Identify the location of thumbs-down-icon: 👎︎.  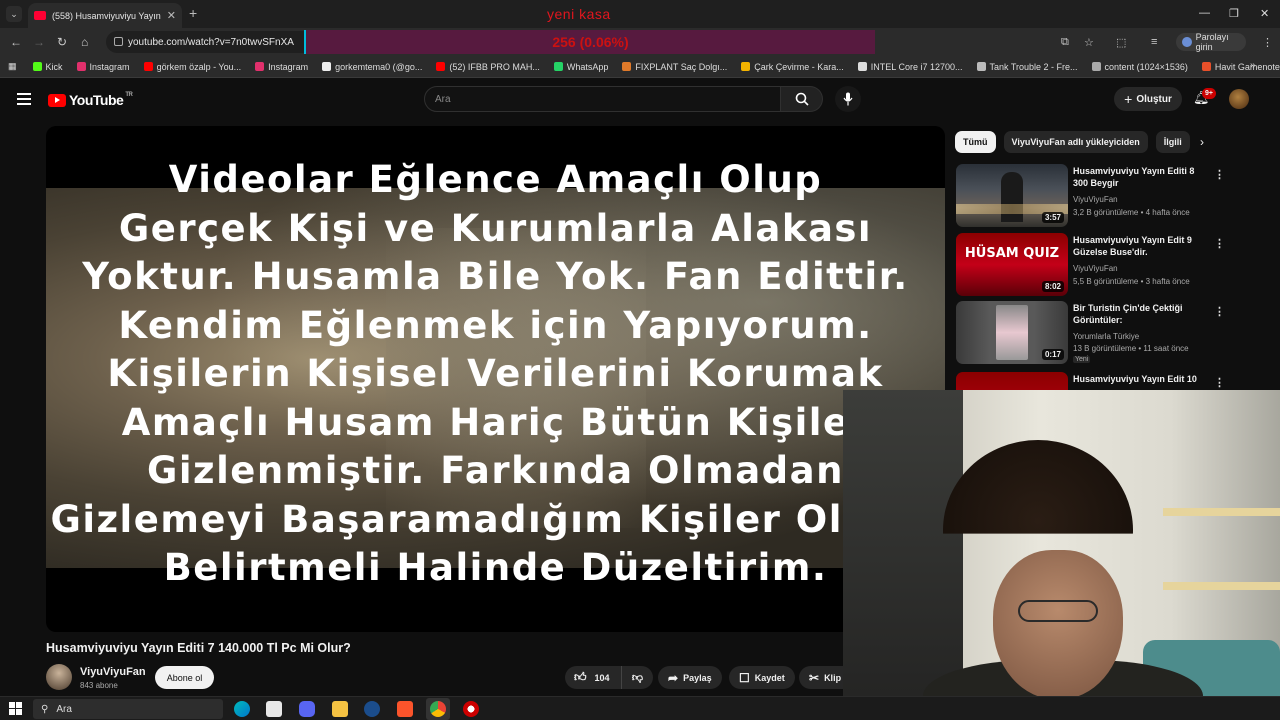
(637, 678).